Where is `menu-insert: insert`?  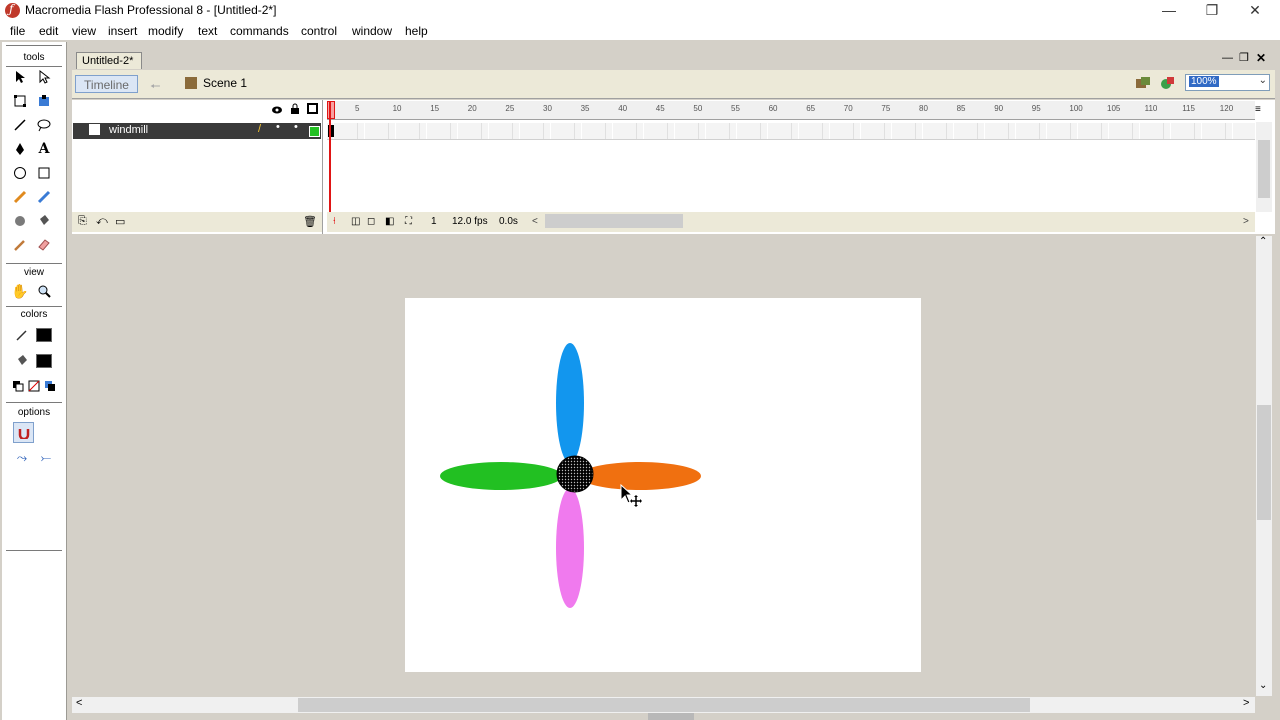
menu-insert: insert is located at coordinates (122, 31).